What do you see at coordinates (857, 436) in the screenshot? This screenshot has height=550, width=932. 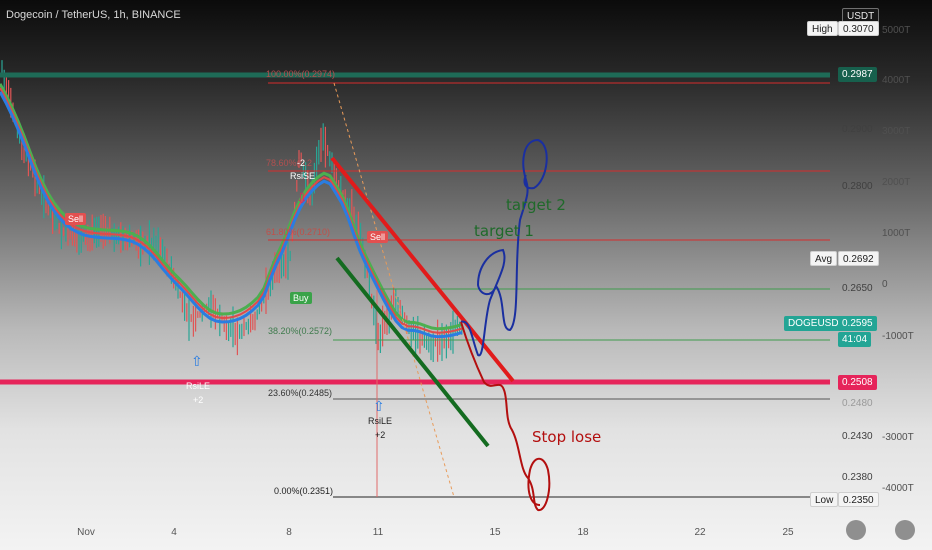 I see `price-tick: 0.2430` at bounding box center [857, 436].